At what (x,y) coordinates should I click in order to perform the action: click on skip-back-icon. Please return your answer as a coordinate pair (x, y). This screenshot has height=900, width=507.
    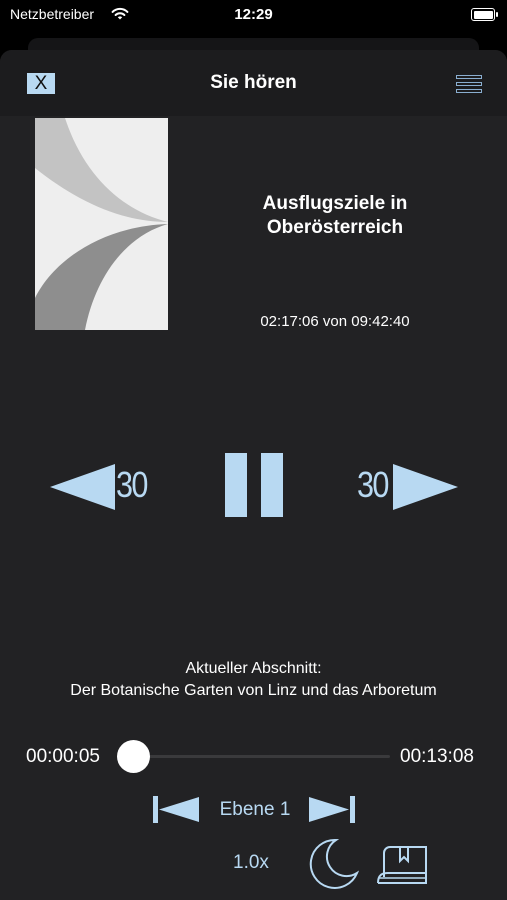
    Looking at the image, I should click on (176, 809).